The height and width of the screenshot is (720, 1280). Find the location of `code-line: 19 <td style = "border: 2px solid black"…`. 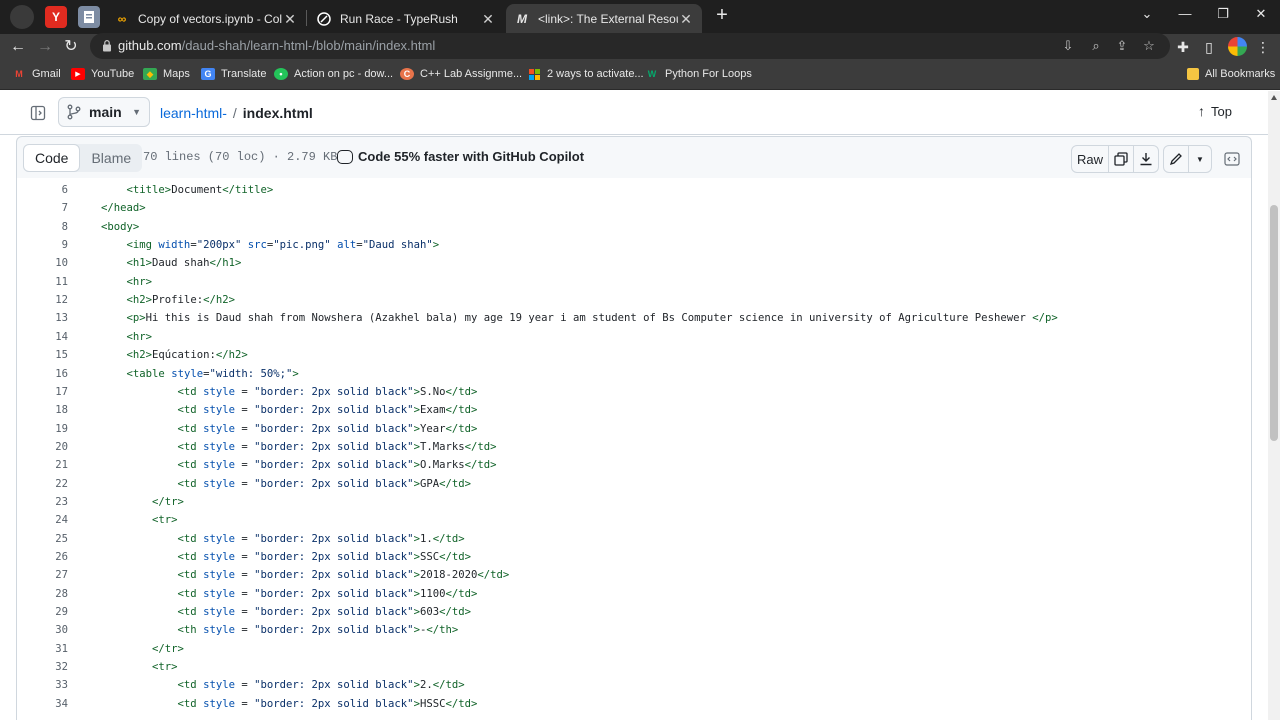

code-line: 19 <td style = "border: 2px solid black"… is located at coordinates (634, 429).